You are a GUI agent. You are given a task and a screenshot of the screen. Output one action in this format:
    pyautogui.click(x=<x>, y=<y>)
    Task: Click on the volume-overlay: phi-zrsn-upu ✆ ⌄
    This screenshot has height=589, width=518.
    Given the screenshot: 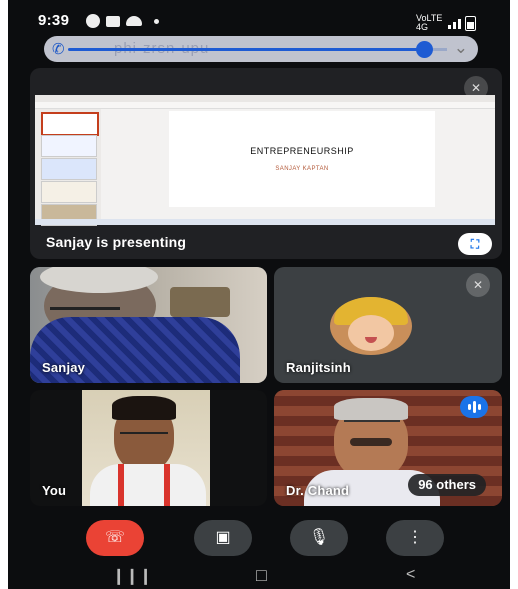 What is the action you would take?
    pyautogui.click(x=261, y=49)
    